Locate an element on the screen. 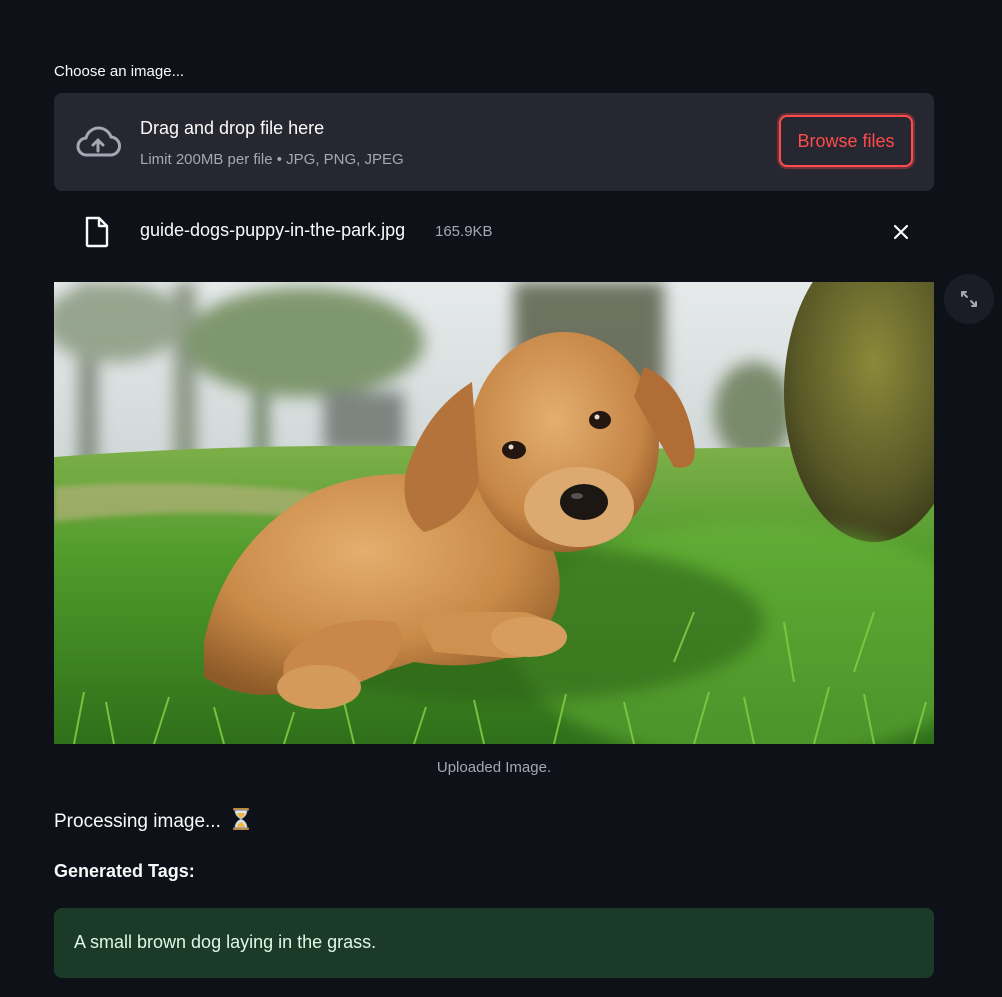 The width and height of the screenshot is (1002, 997). fullscreen-icon is located at coordinates (969, 299).